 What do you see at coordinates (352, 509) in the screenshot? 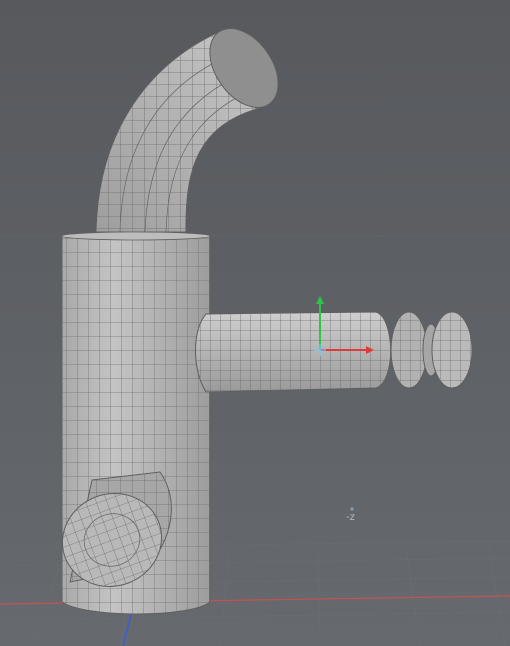
I see `world-origin-marker-icon` at bounding box center [352, 509].